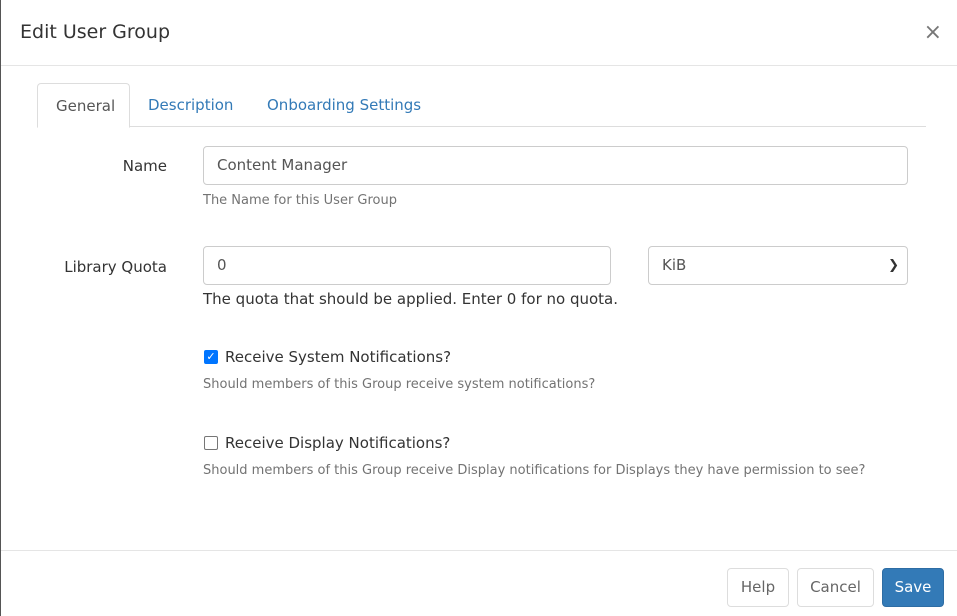 Image resolution: width=957 pixels, height=616 pixels. I want to click on system-notifications-checkbox: ✓, so click(211, 357).